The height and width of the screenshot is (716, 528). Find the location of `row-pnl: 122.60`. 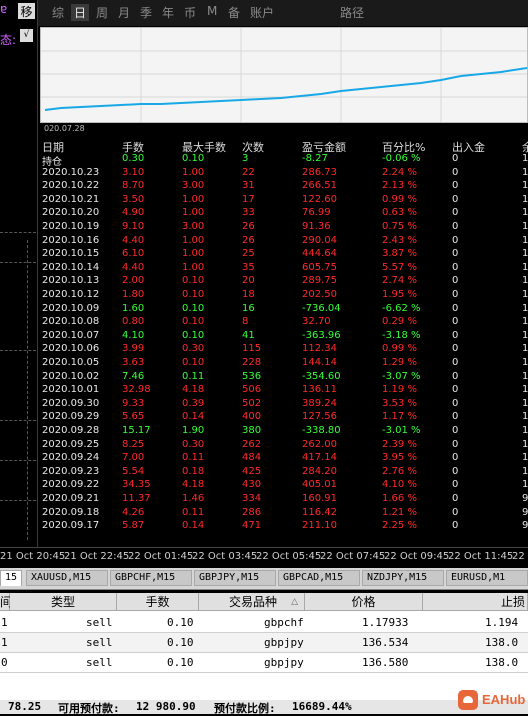

row-pnl: 122.60 is located at coordinates (319, 199).